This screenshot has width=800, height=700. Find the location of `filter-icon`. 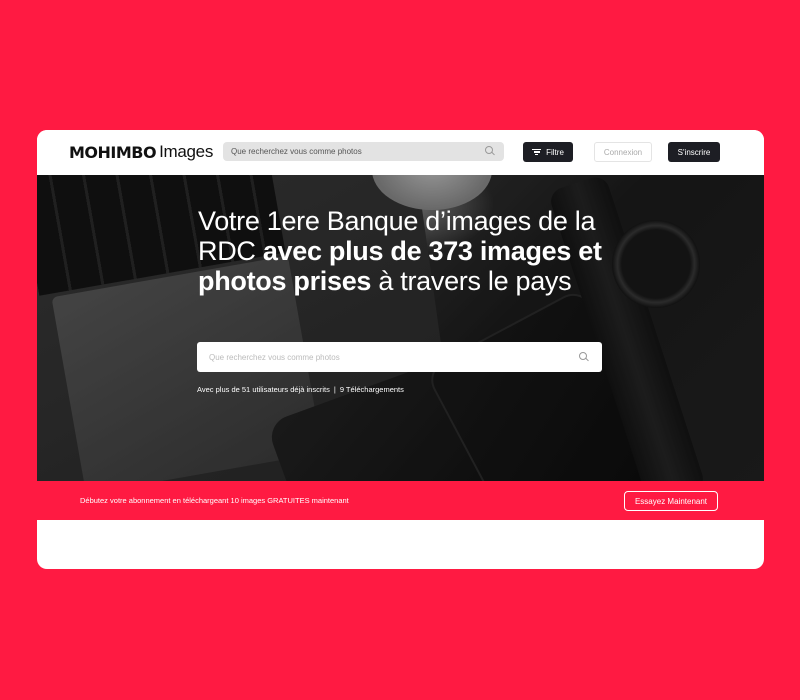

filter-icon is located at coordinates (537, 152).